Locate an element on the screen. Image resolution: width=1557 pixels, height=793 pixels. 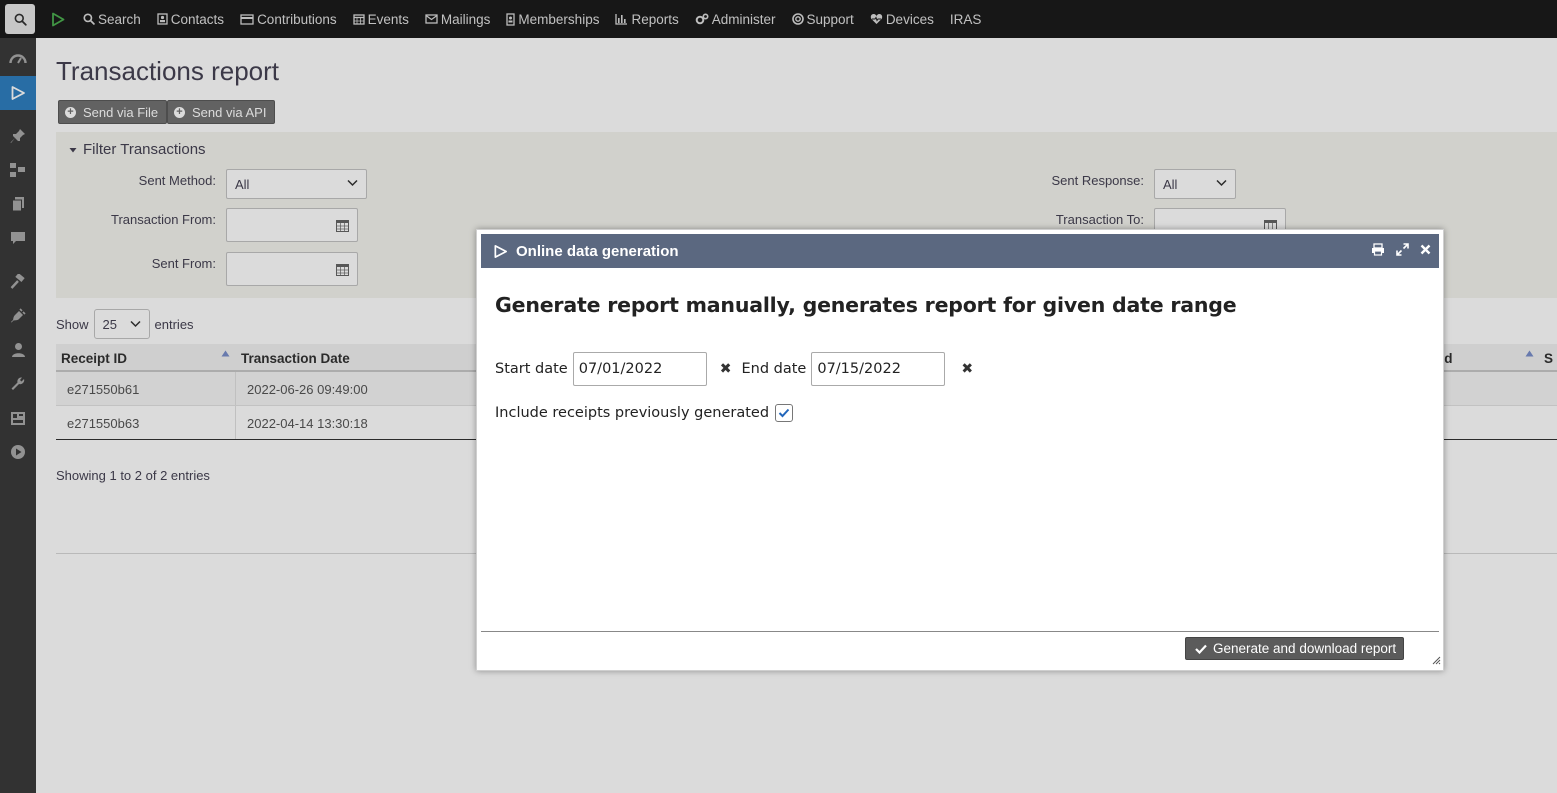
dialog-resize-handle is located at coordinates (1436, 660).